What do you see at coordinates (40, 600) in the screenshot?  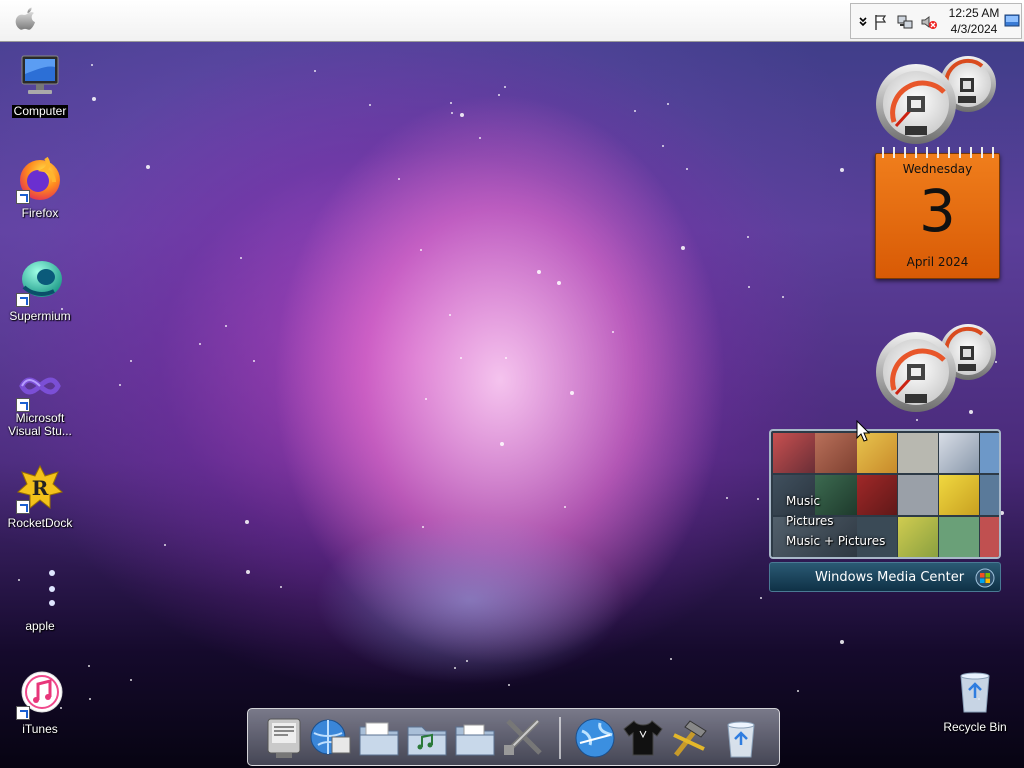 I see `desktop-icon-apple: apple` at bounding box center [40, 600].